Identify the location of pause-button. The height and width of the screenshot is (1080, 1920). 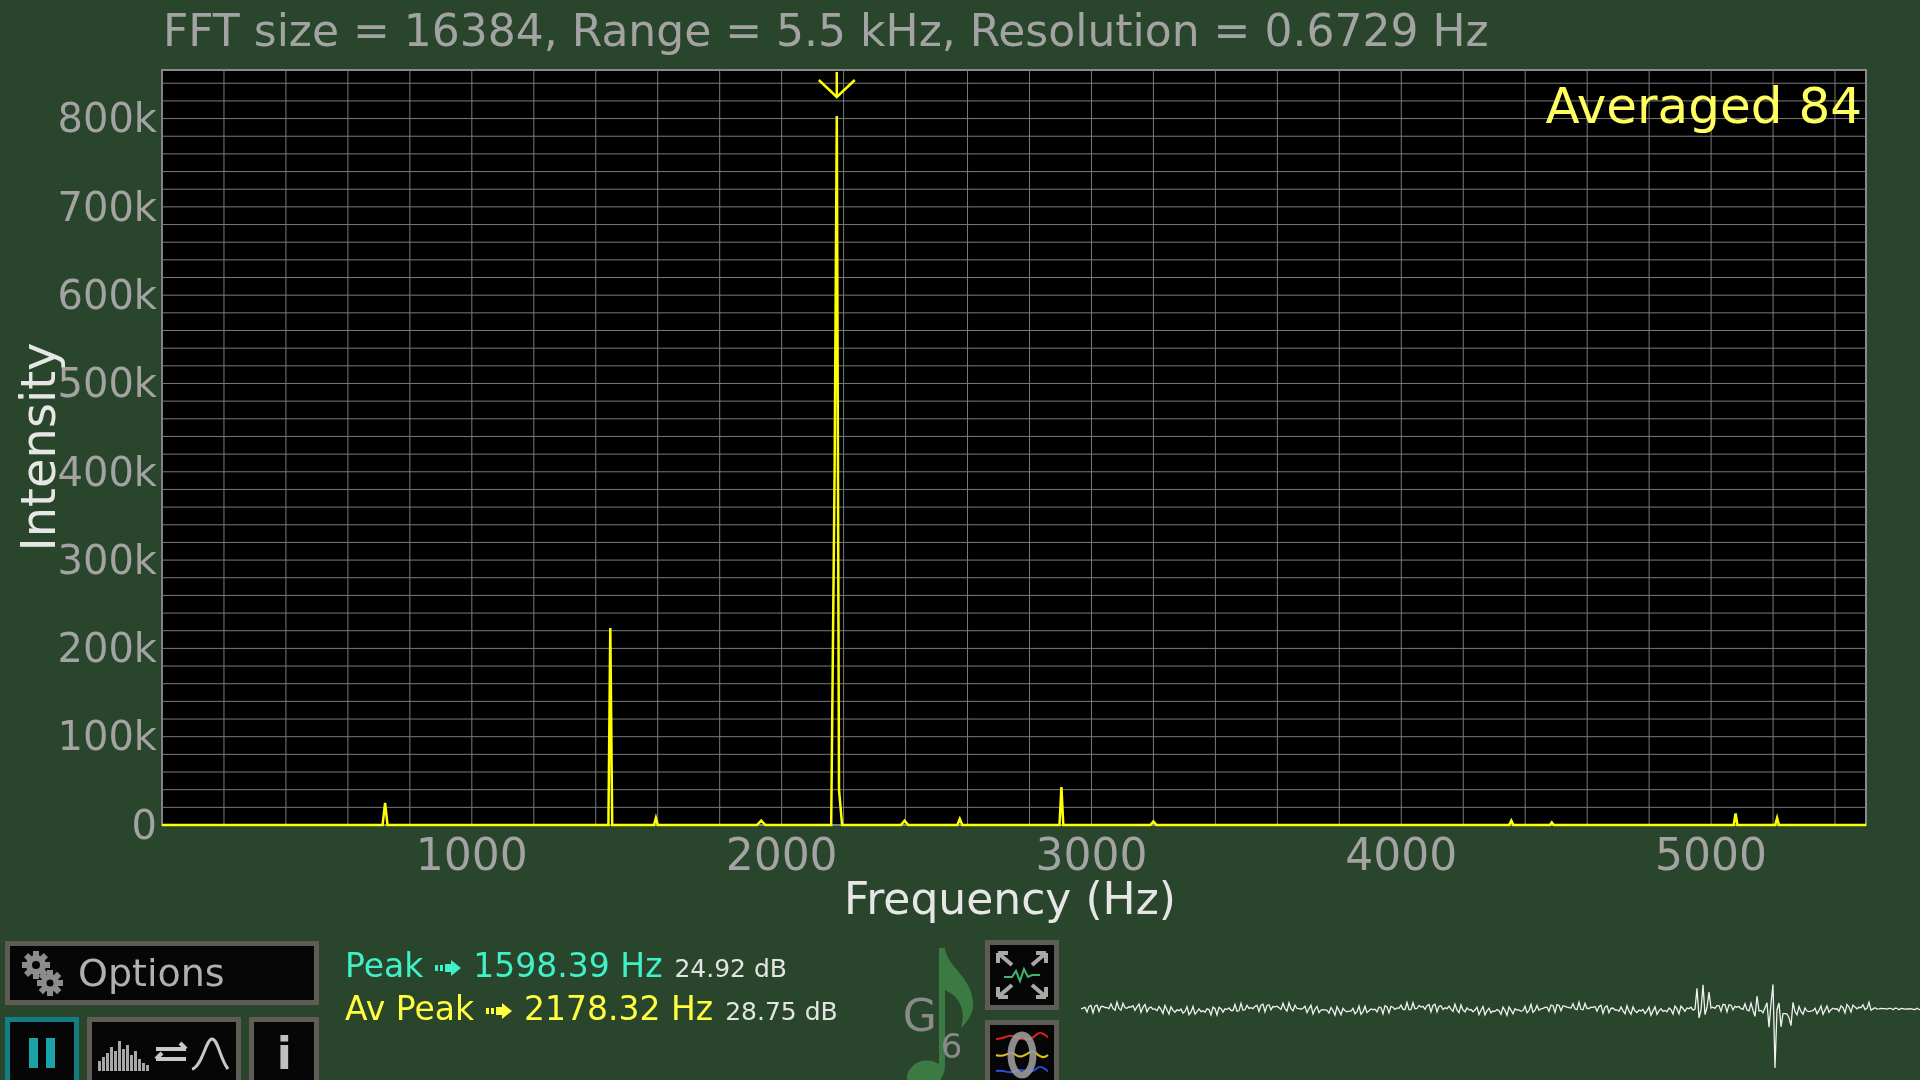
(42, 1048).